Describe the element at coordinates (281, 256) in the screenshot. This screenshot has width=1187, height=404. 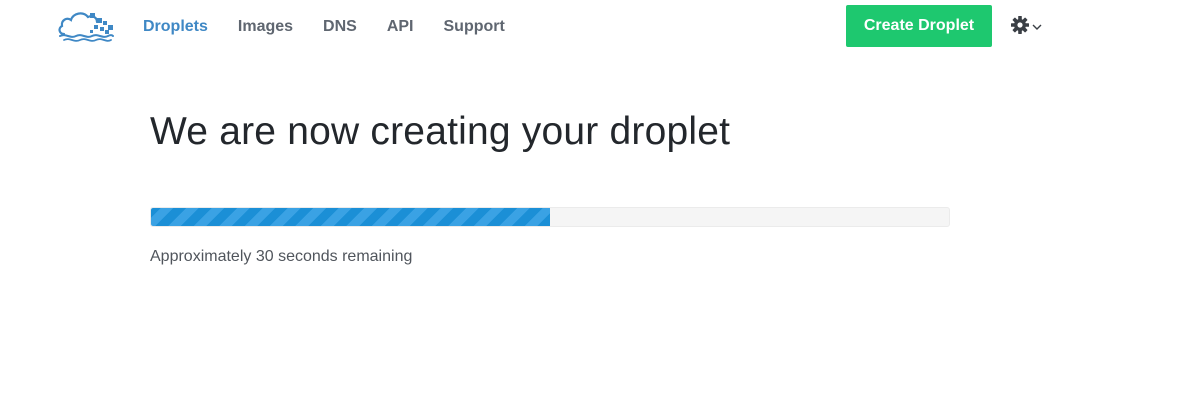
I see `time-remaining-text: Approximately 30 seconds remaining` at that location.